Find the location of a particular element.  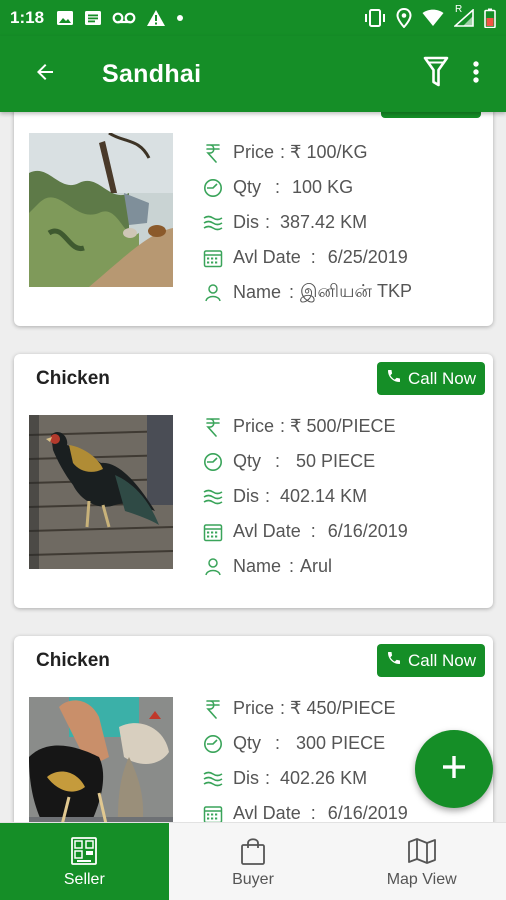

distance-value: 387.42 KM is located at coordinates (324, 222).